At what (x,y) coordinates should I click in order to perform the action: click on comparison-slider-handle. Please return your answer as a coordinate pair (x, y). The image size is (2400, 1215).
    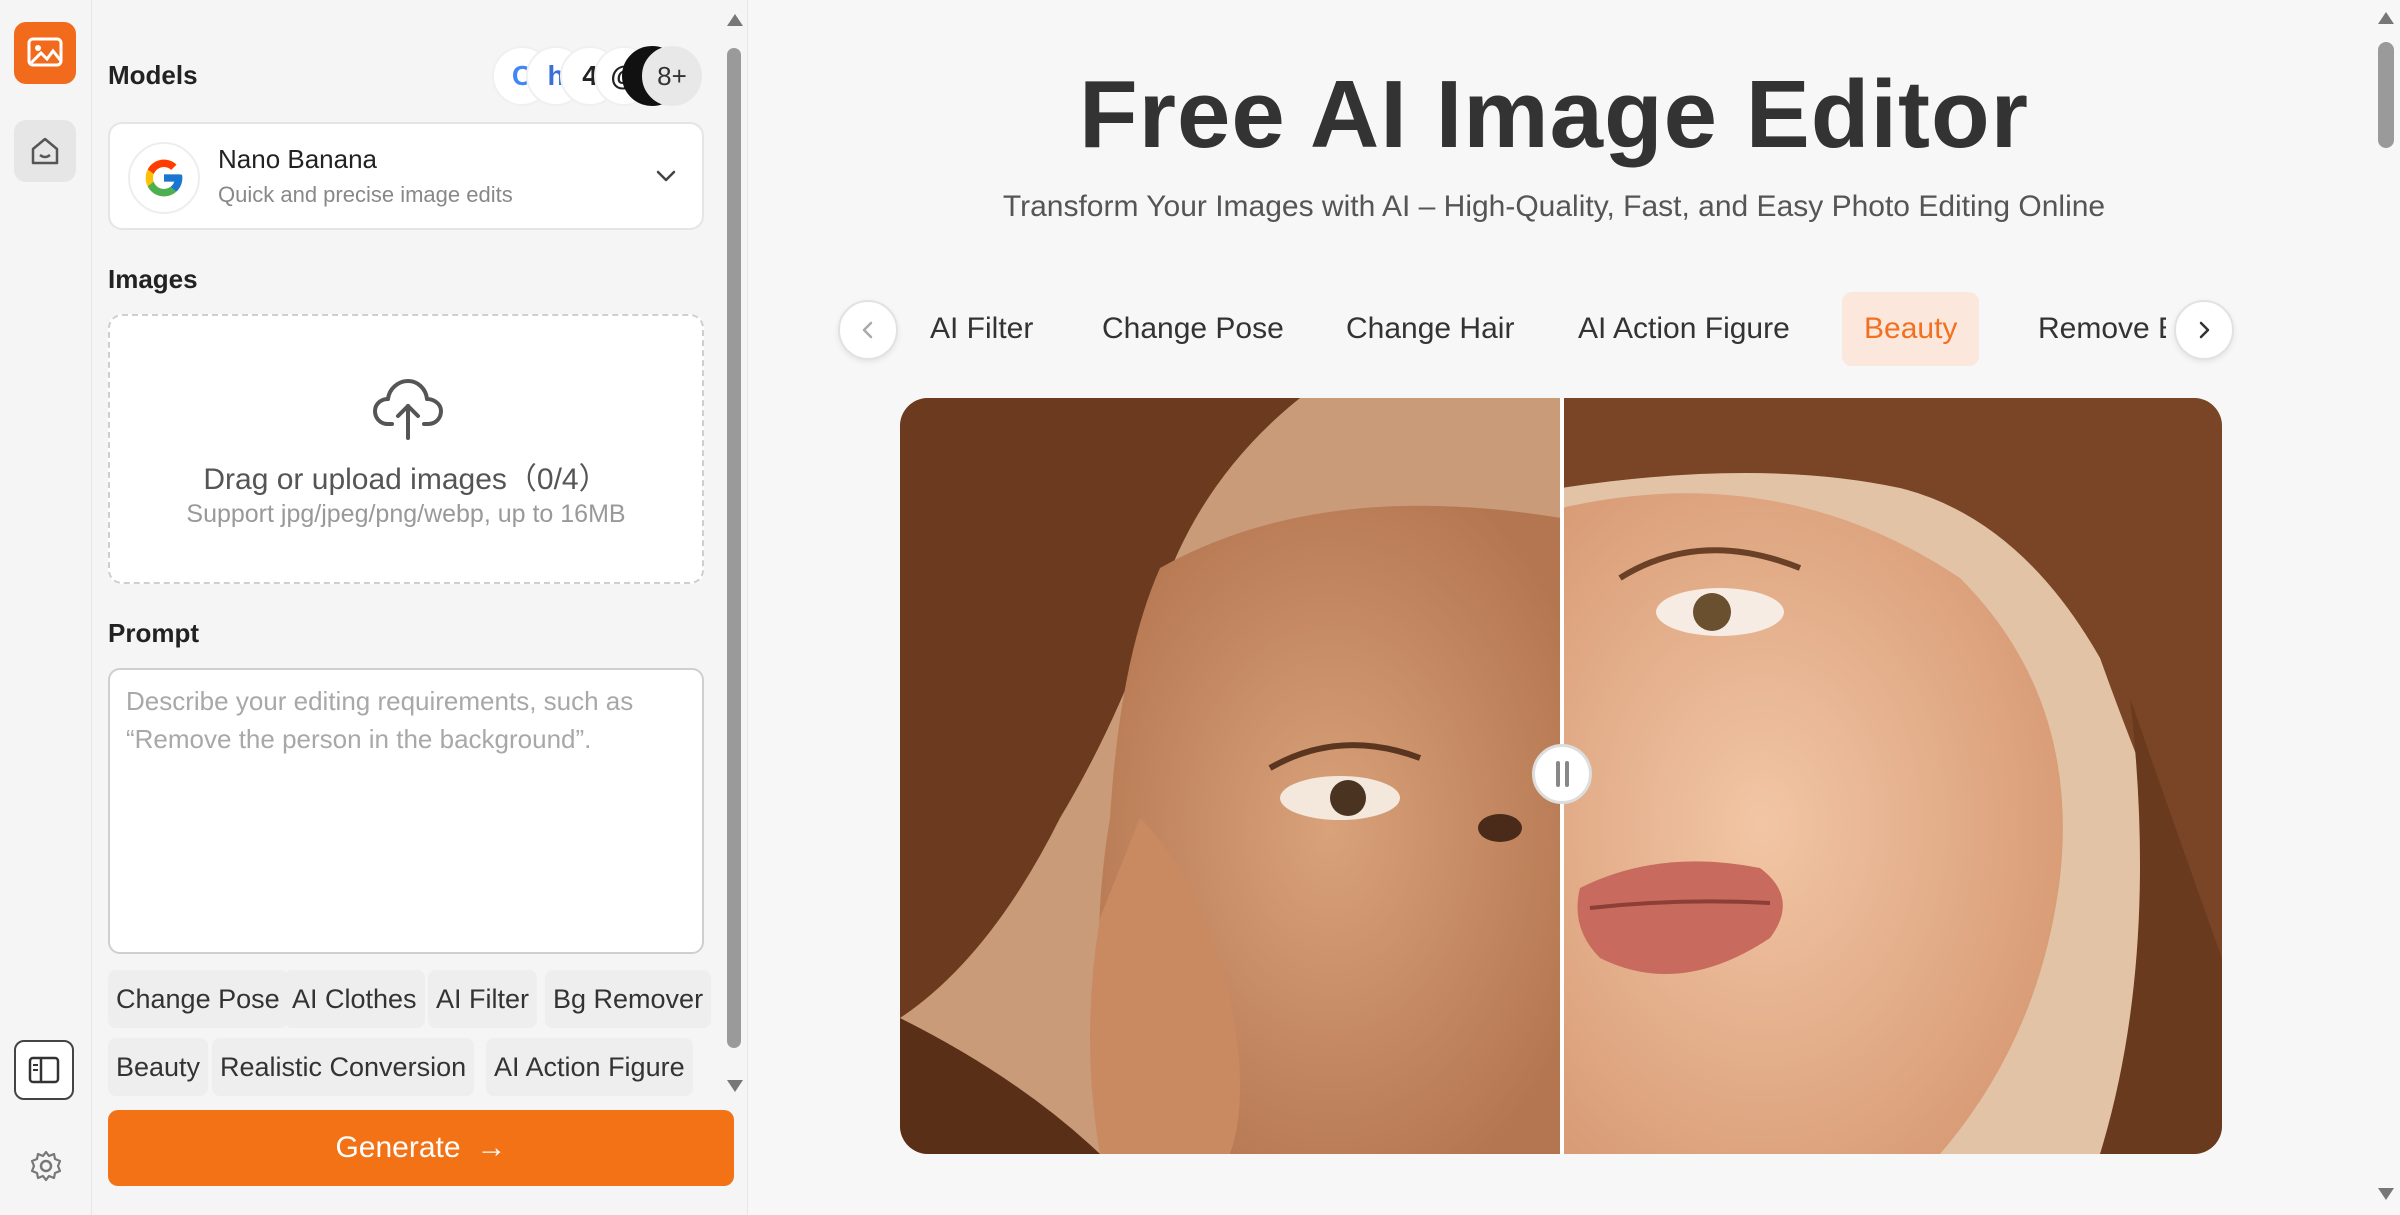
    Looking at the image, I should click on (1562, 774).